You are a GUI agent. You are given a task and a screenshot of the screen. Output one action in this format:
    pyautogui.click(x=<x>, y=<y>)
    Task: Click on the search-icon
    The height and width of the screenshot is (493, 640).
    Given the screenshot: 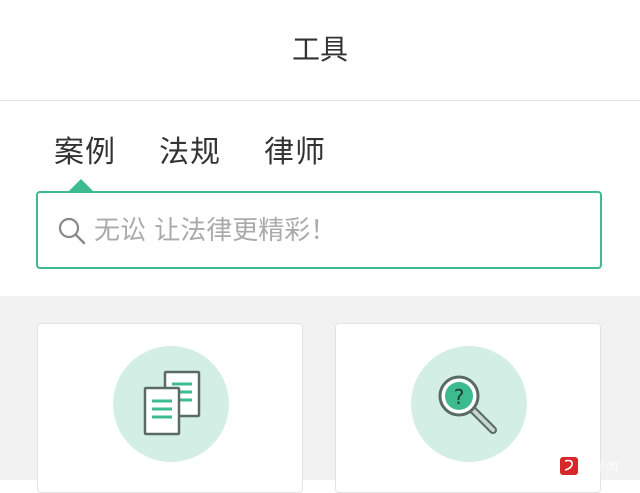 What is the action you would take?
    pyautogui.click(x=72, y=231)
    